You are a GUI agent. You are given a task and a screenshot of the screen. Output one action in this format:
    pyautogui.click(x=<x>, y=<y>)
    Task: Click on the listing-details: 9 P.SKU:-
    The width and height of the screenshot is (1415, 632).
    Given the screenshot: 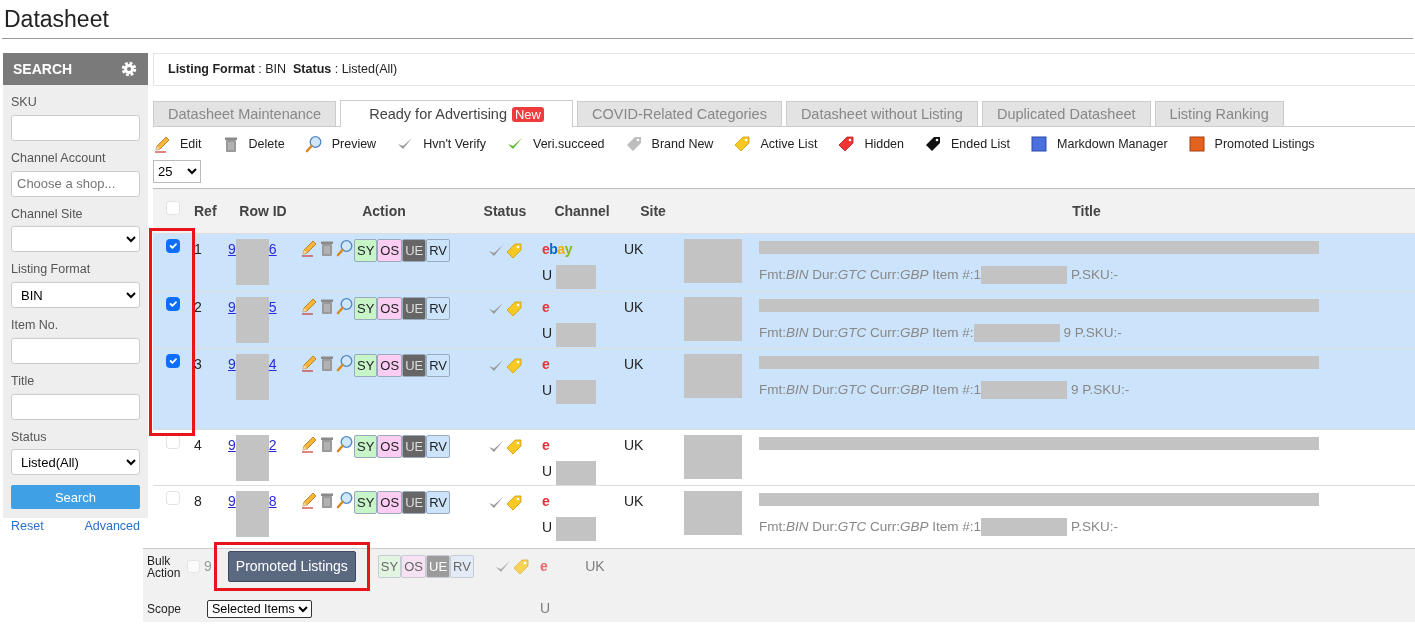 What is the action you would take?
    pyautogui.click(x=1092, y=333)
    